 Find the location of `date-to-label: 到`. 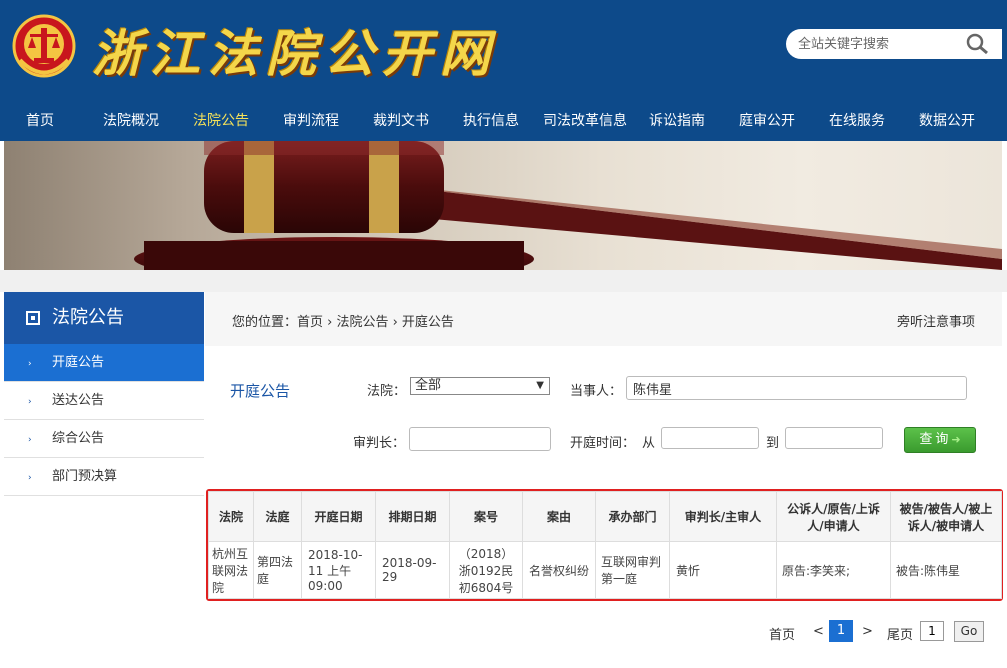

date-to-label: 到 is located at coordinates (773, 443).